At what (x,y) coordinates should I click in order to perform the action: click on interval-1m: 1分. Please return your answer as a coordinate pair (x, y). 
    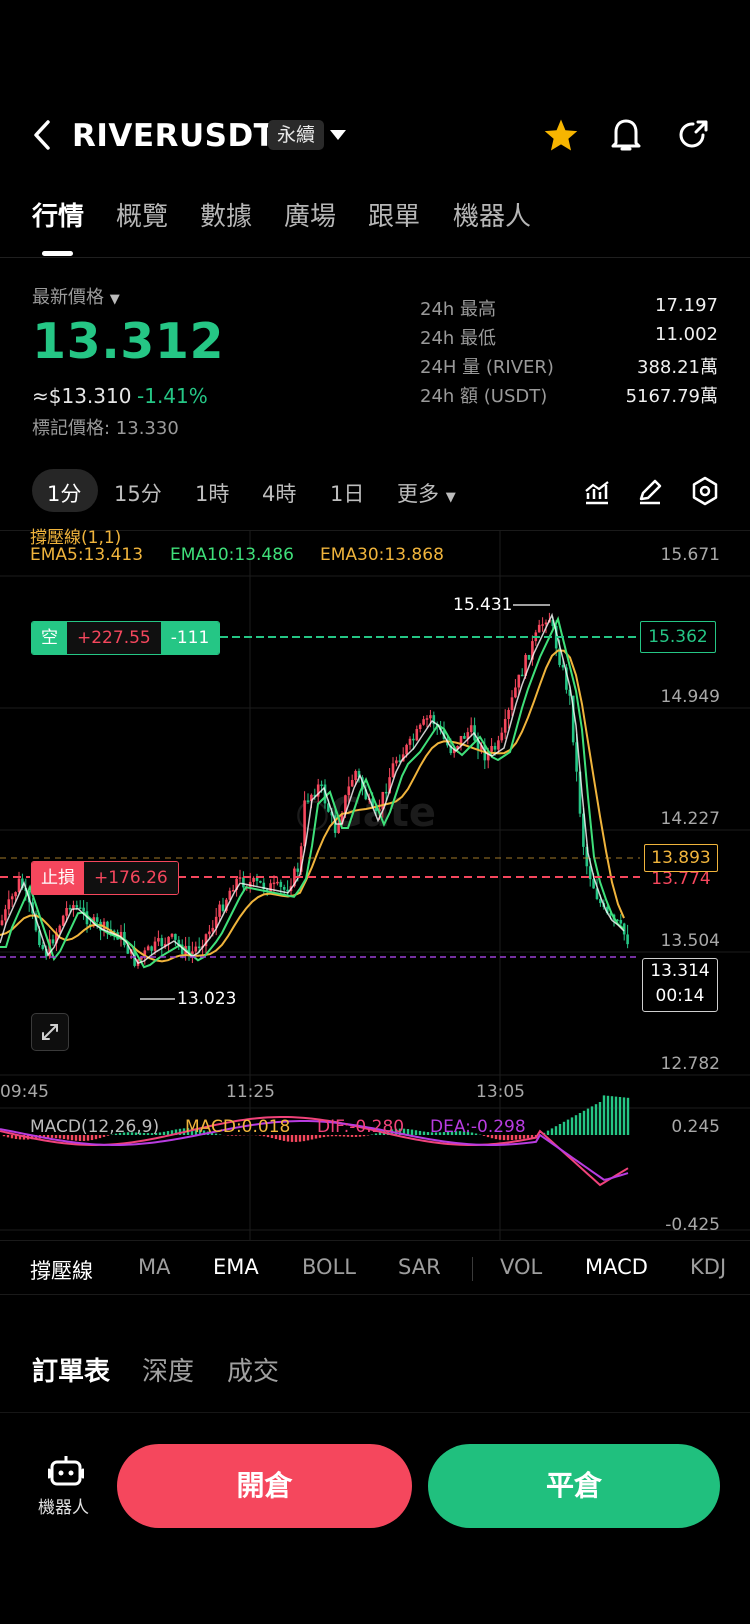
    Looking at the image, I should click on (64, 493).